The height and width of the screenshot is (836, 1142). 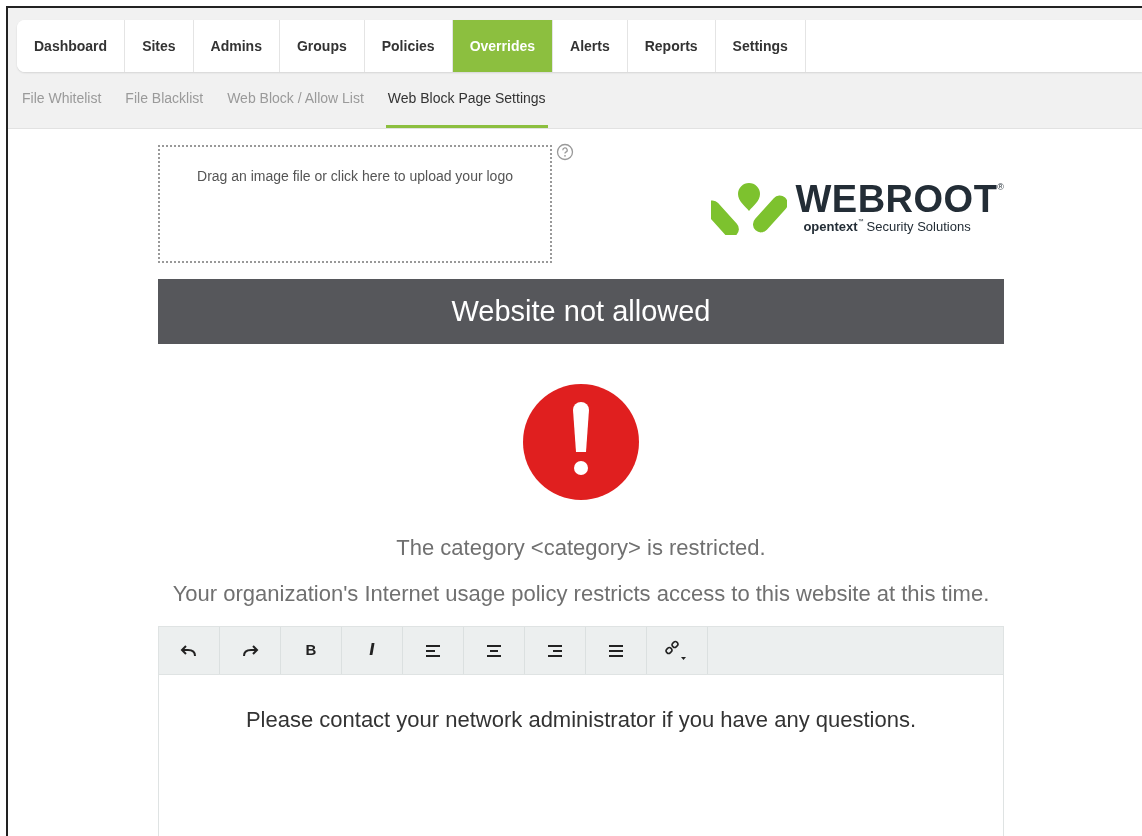 I want to click on page-banner: Website not allowed, so click(x=581, y=311).